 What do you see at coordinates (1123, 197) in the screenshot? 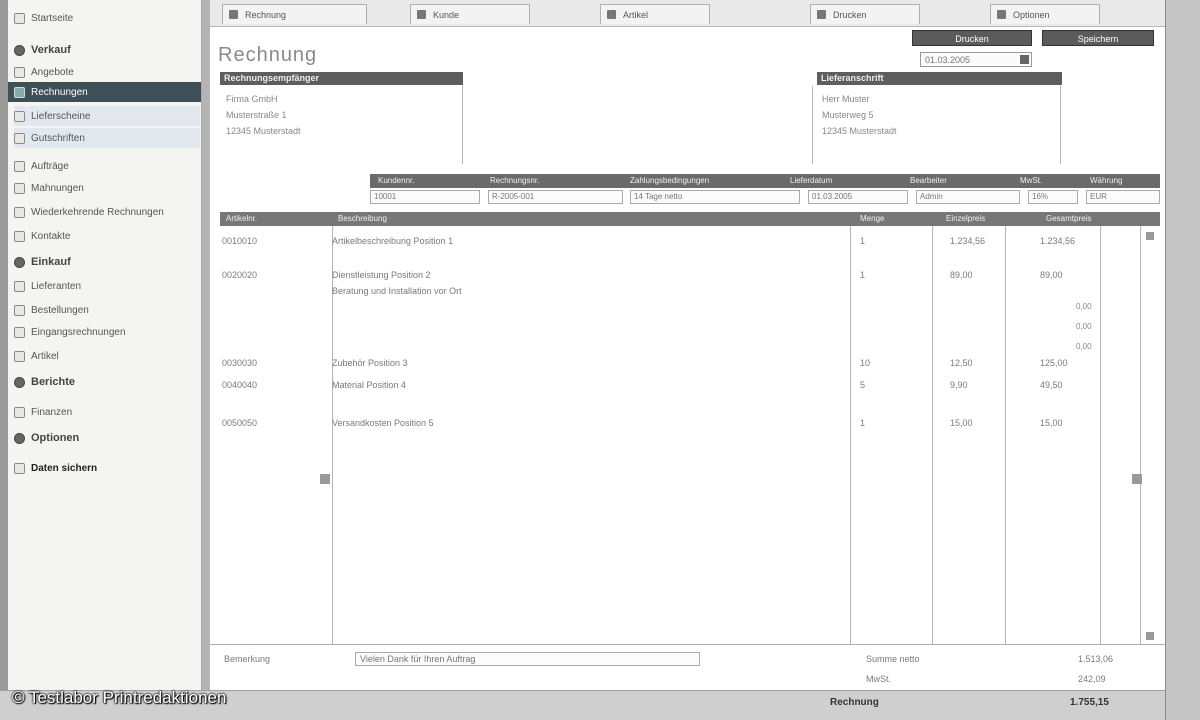
I see `currency-field: EUR` at bounding box center [1123, 197].